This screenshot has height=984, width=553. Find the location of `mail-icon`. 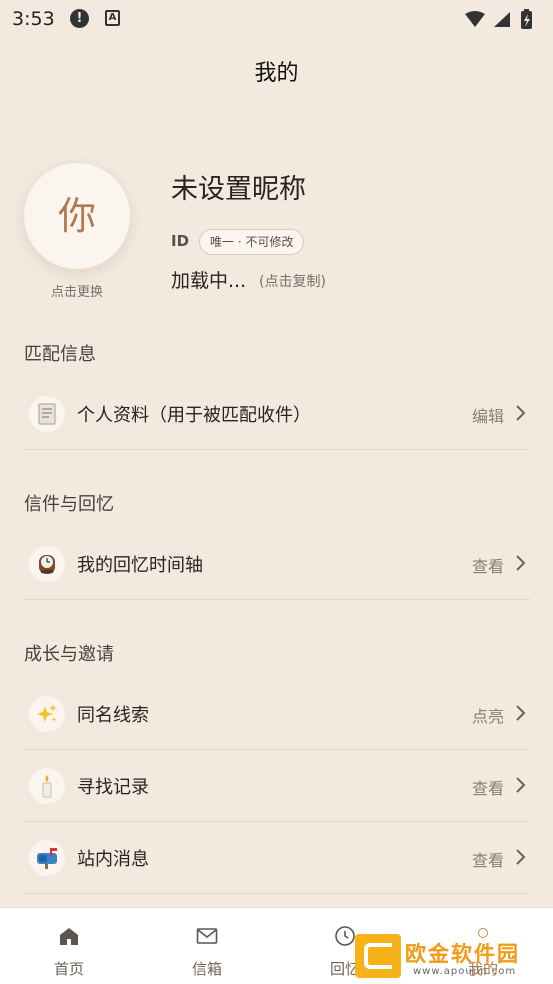

mail-icon is located at coordinates (207, 936).